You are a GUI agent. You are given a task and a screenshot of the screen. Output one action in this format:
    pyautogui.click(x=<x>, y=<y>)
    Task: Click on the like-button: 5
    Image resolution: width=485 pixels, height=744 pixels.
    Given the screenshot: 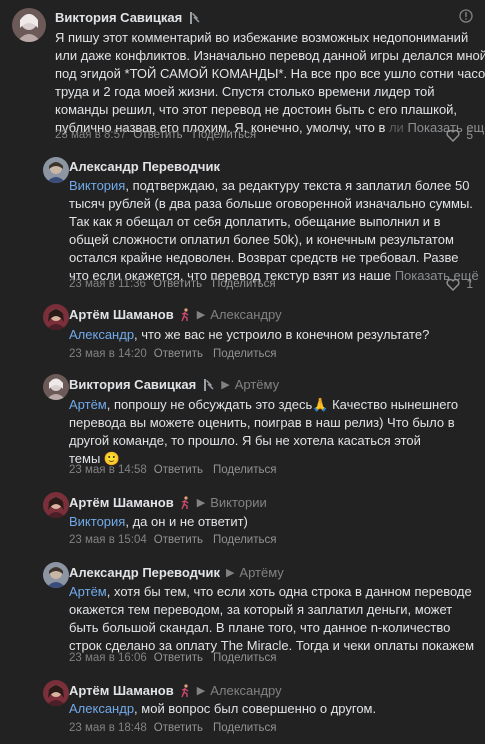 What is the action you would take?
    pyautogui.click(x=459, y=135)
    